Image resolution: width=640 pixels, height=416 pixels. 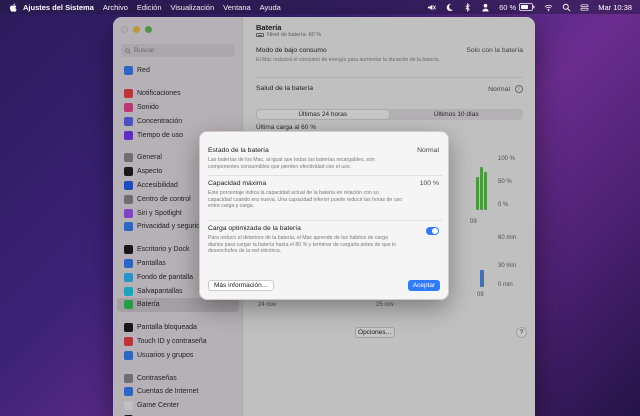 What do you see at coordinates (508, 7) in the screenshot?
I see `battery-percent: 60 %` at bounding box center [508, 7].